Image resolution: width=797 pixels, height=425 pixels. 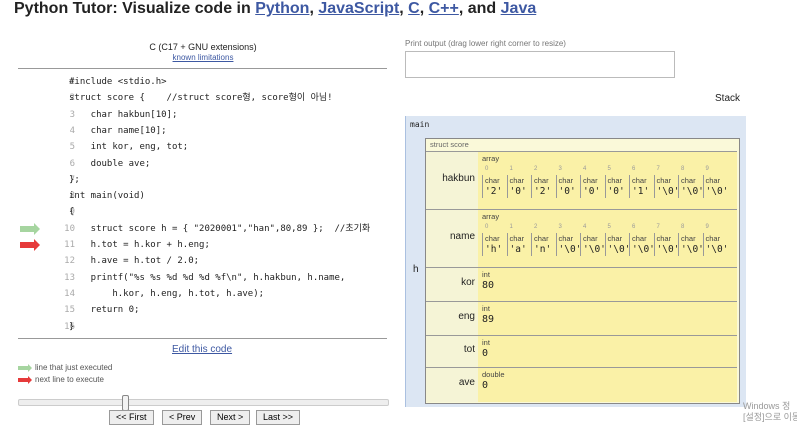 I want to click on print-output-box, so click(x=540, y=64).